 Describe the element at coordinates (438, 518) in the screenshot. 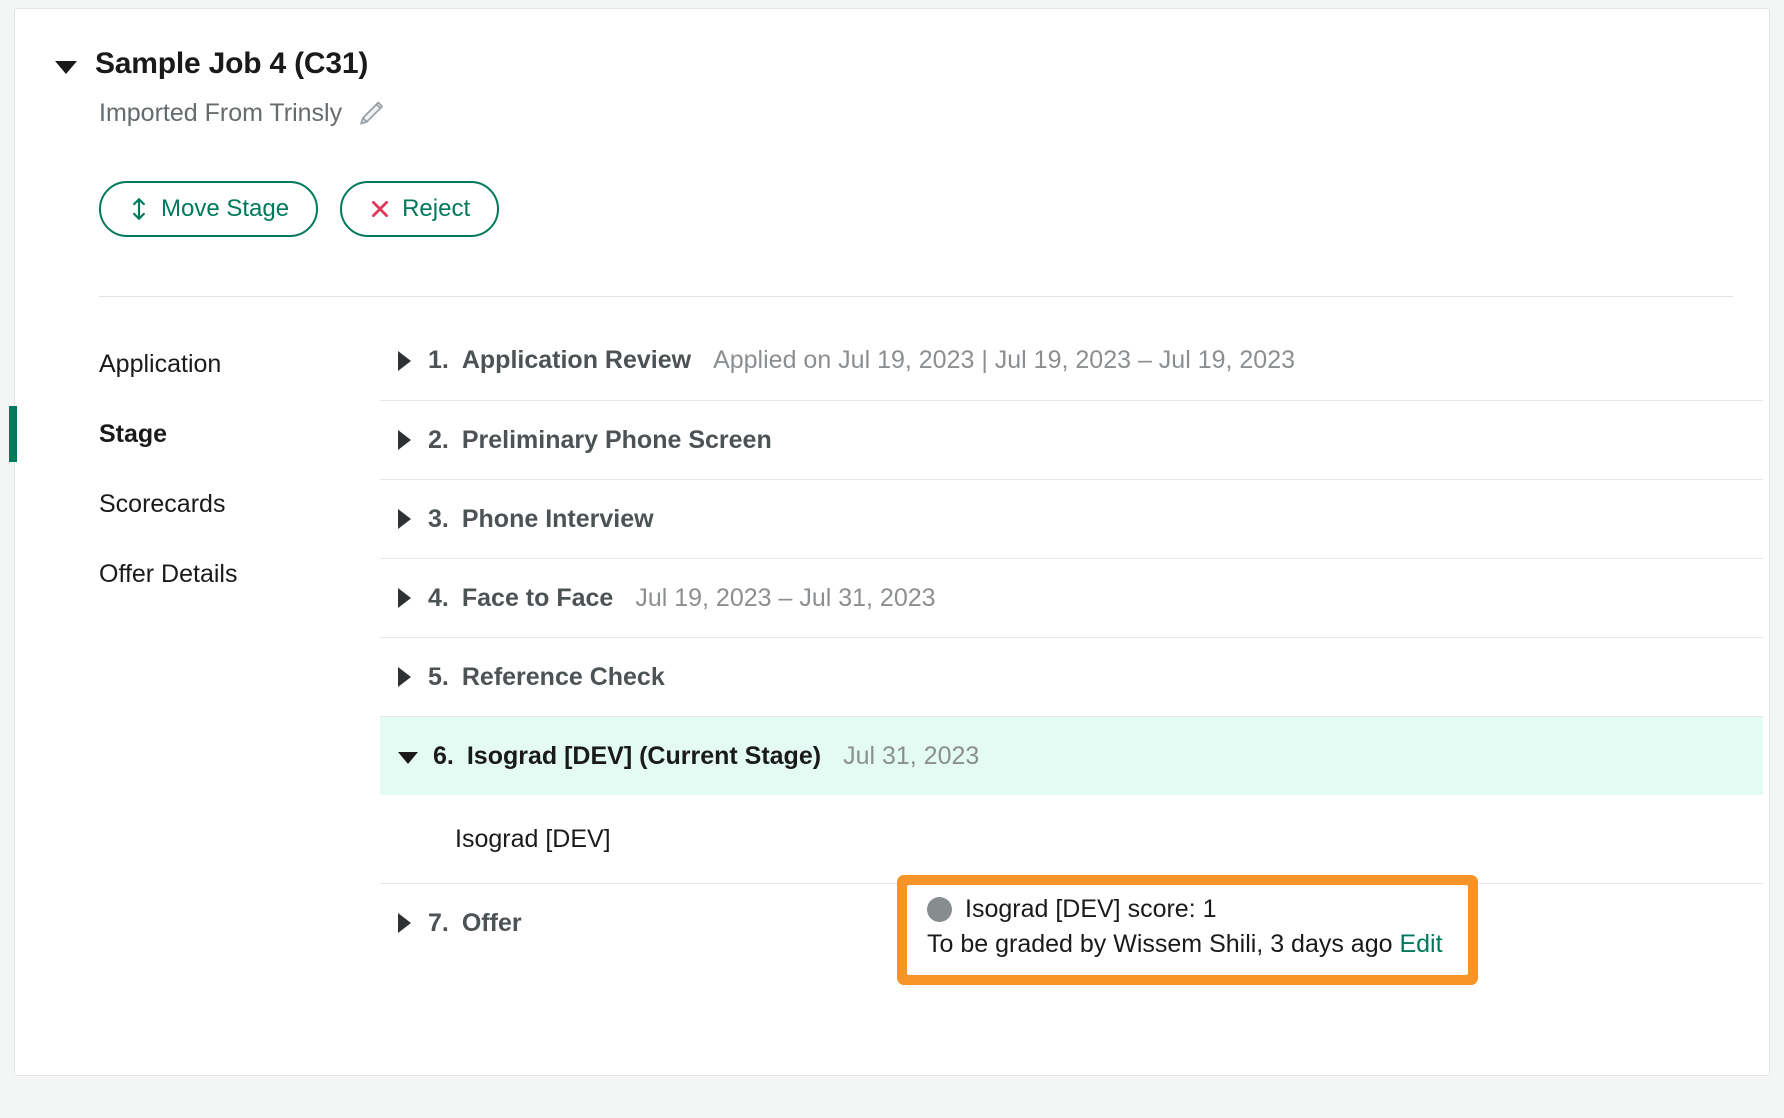

I see `stage-number: 3.` at that location.